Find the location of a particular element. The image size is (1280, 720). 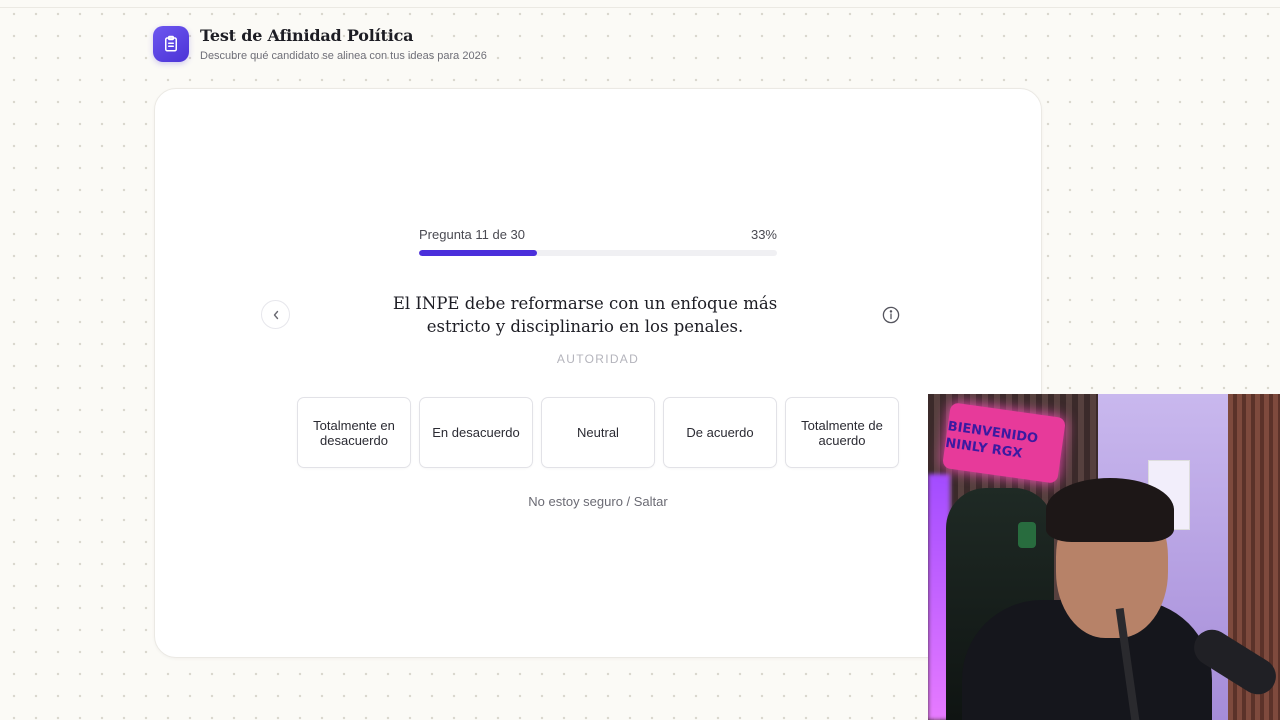

top-divider is located at coordinates (640, 7).